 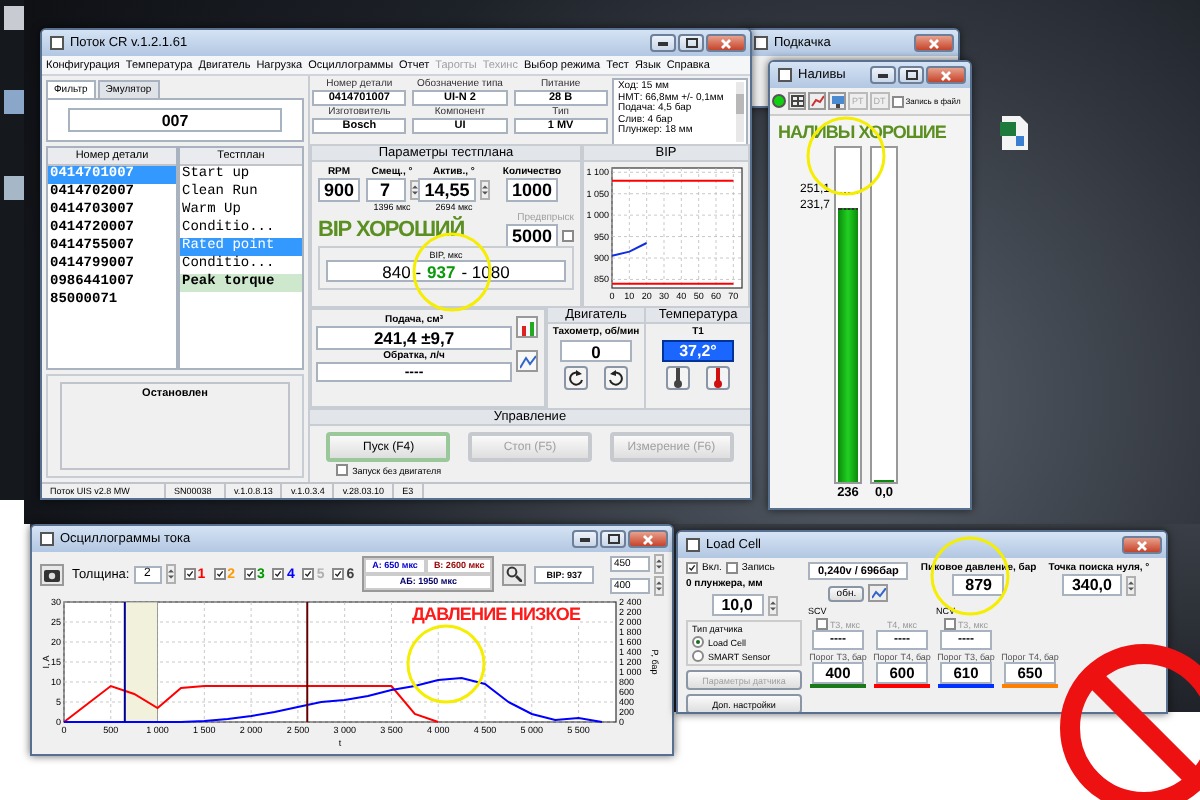 What do you see at coordinates (446, 664) in the screenshot?
I see `highlight-circle` at bounding box center [446, 664].